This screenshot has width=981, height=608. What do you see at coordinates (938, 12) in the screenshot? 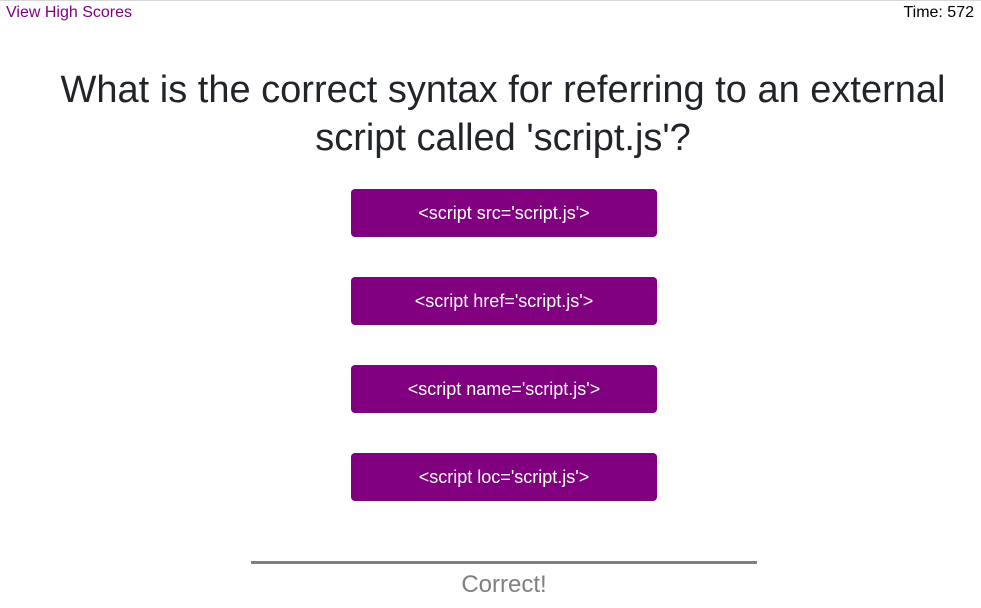
I see `timer: Time: 572` at bounding box center [938, 12].